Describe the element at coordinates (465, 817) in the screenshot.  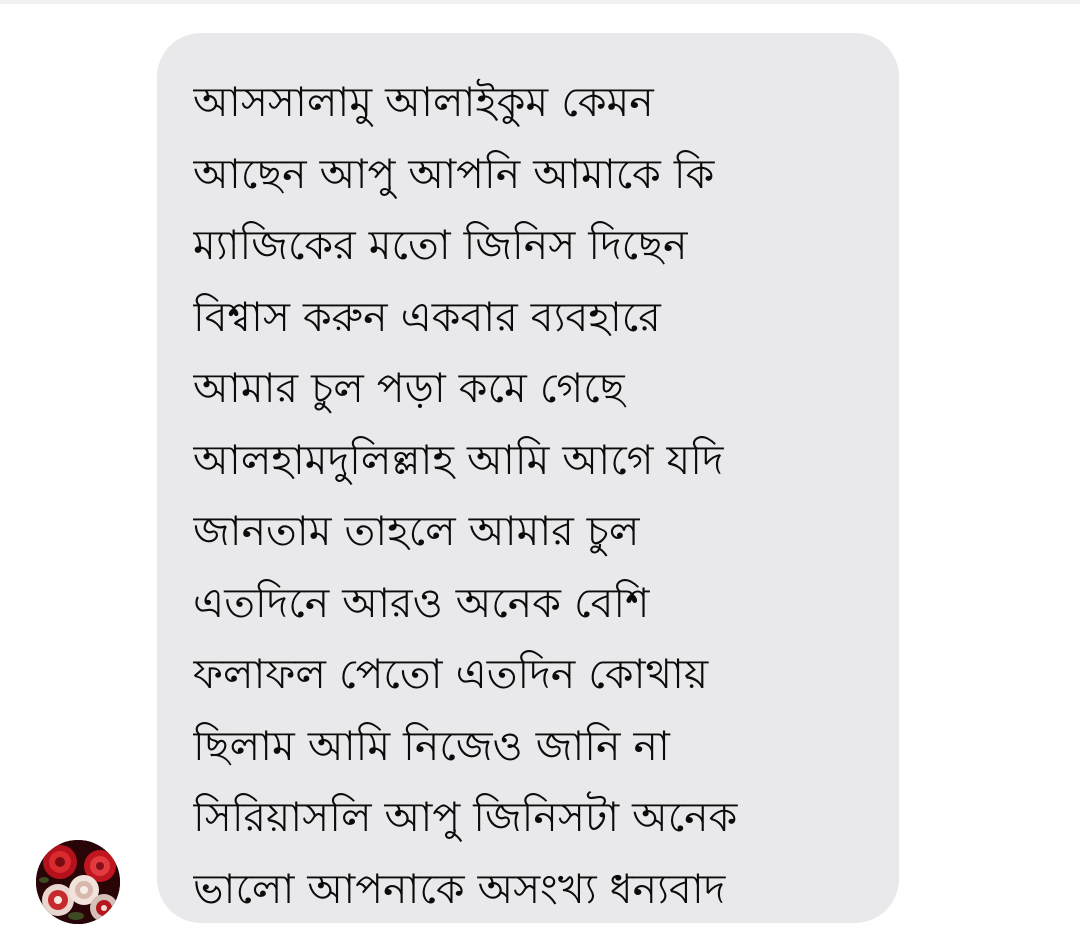
I see `message-line: সিরিয়াসলি আপু জিনিসটা অনেক` at that location.